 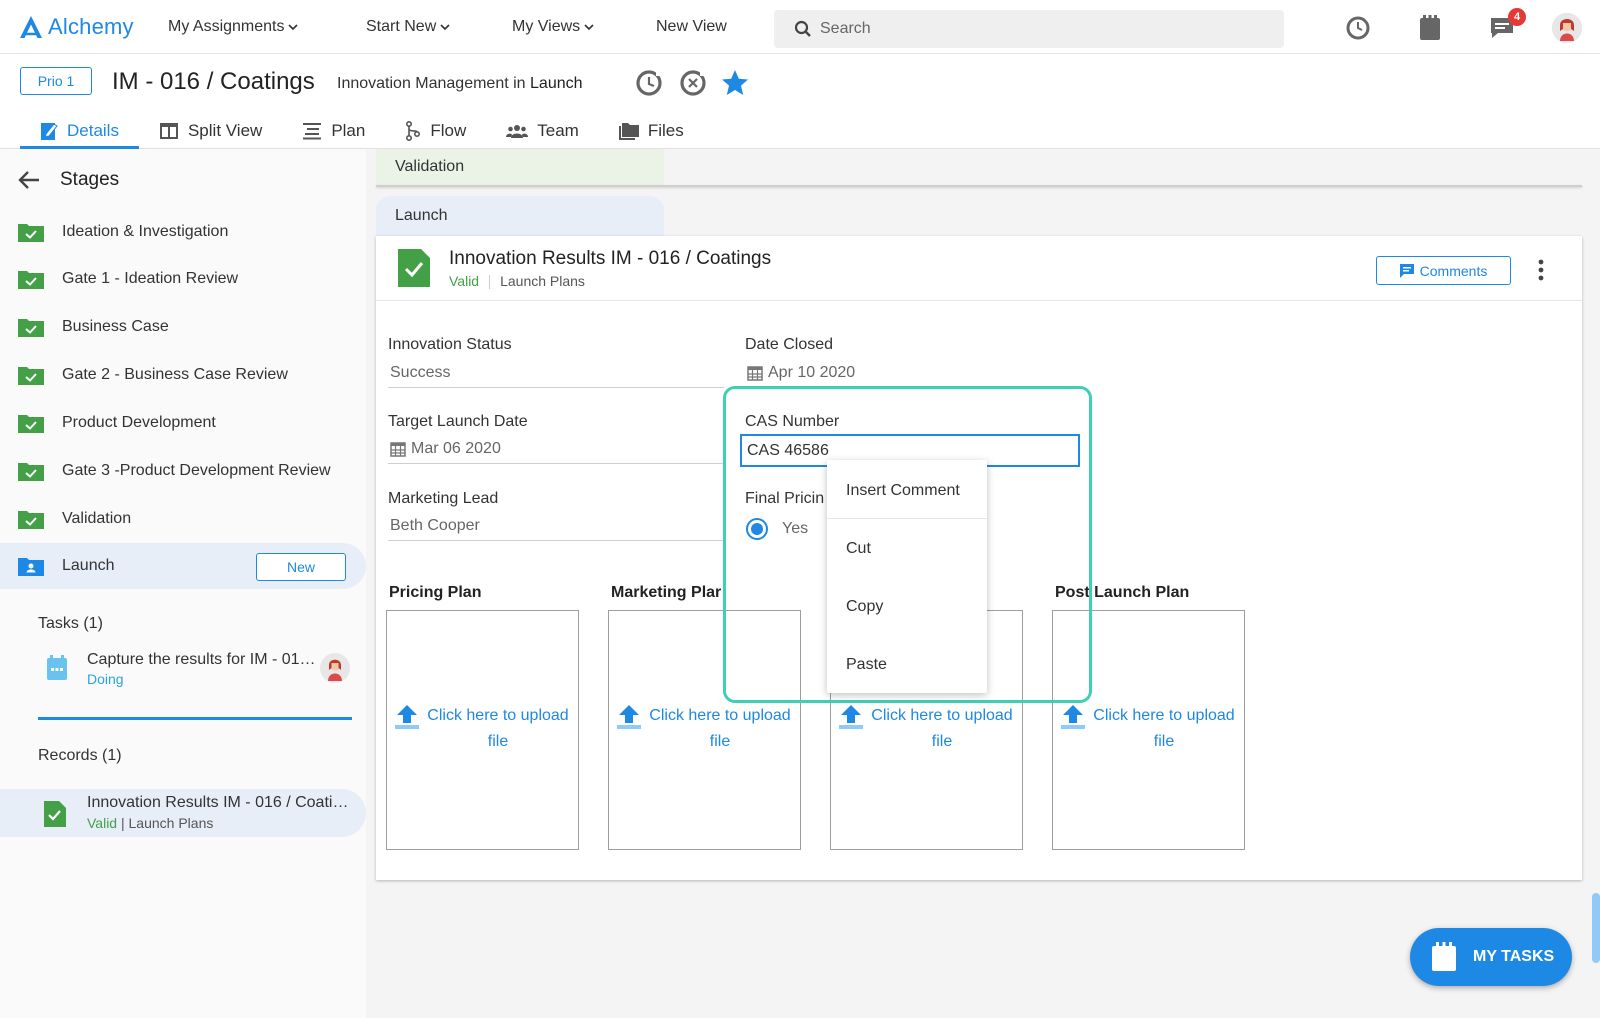 What do you see at coordinates (196, 470) in the screenshot?
I see `stage-label: Gate 3 -Product Development Review` at bounding box center [196, 470].